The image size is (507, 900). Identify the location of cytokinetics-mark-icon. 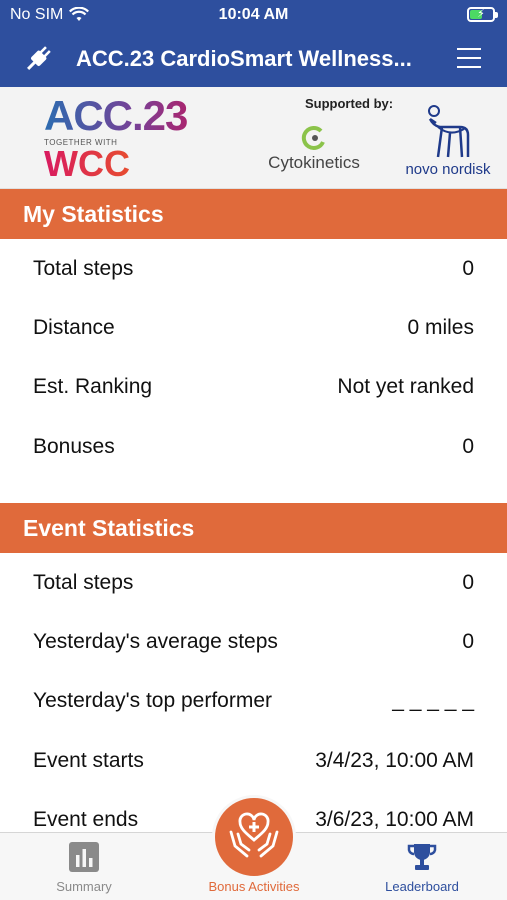
(313, 137).